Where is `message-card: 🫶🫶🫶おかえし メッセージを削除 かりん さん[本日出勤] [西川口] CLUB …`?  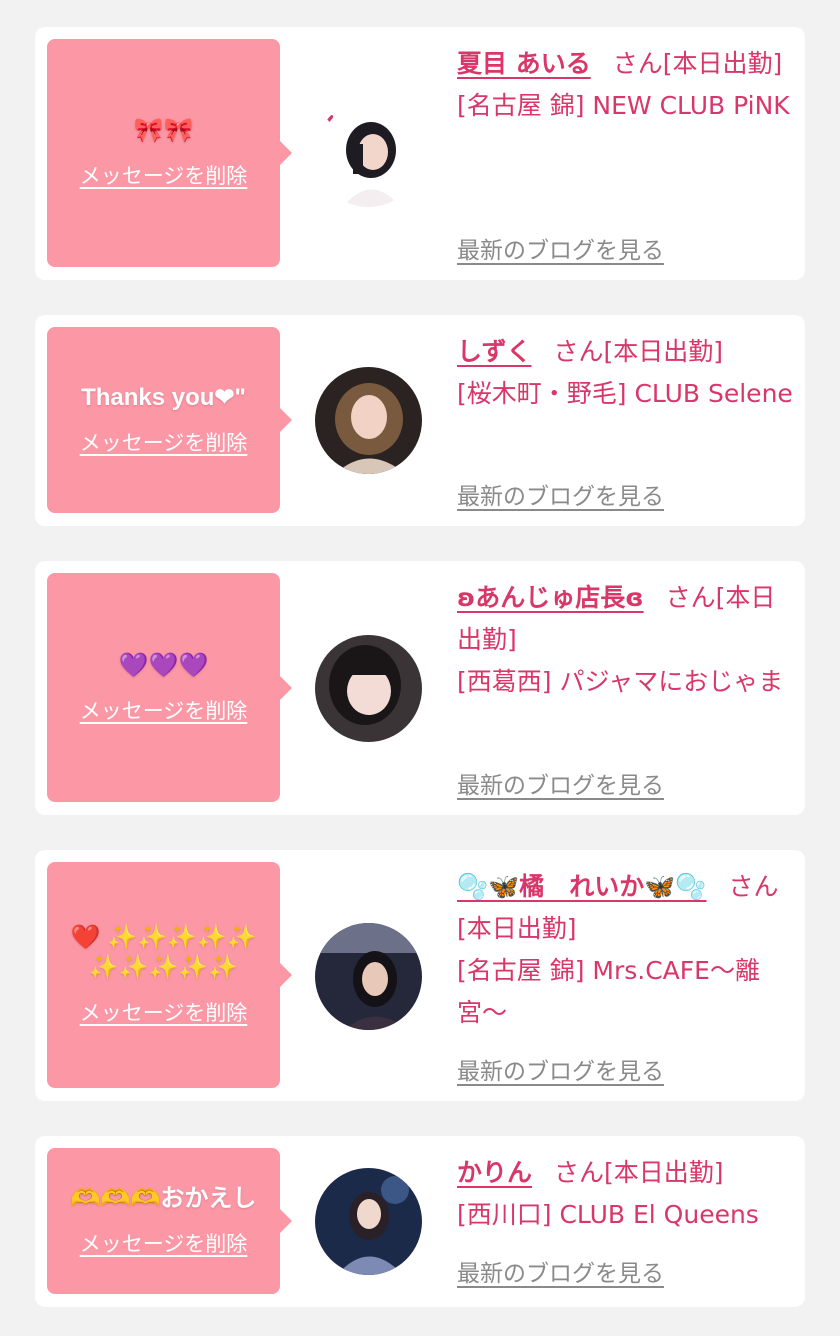
message-card: 🫶🫶🫶おかえし メッセージを削除 かりん さん[本日出勤] [西川口] CLUB … is located at coordinates (420, 1221).